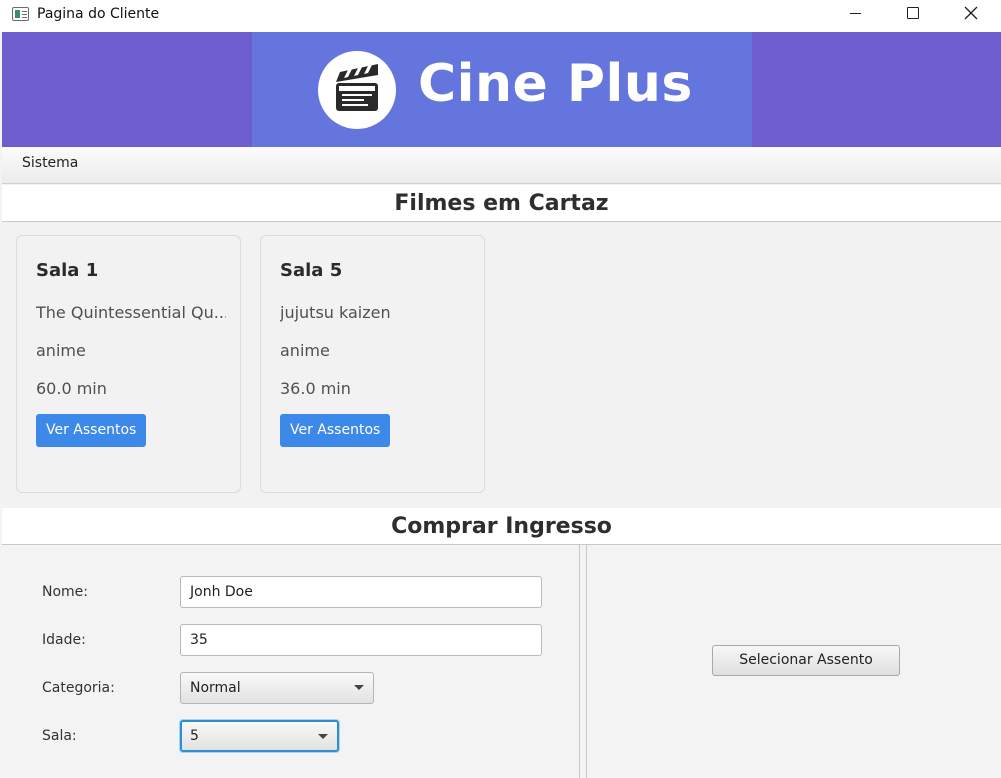 This screenshot has height=778, width=1001. What do you see at coordinates (59, 736) in the screenshot?
I see `room-label: Sala:` at bounding box center [59, 736].